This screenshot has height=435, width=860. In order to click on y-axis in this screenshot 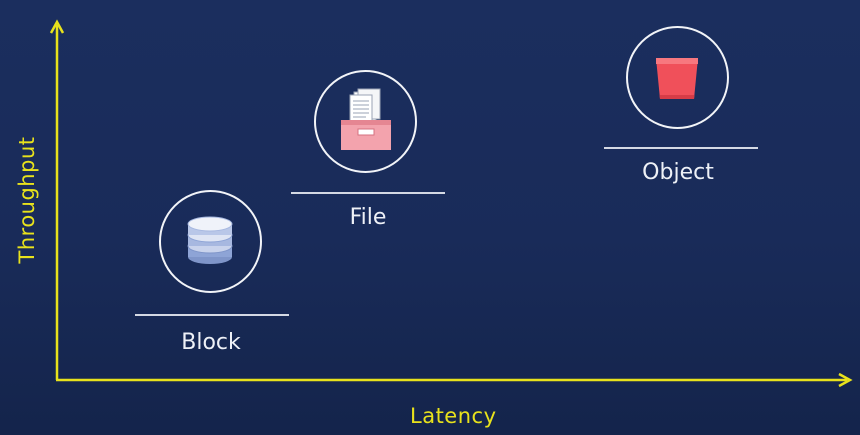, I will do `click(57, 199)`.